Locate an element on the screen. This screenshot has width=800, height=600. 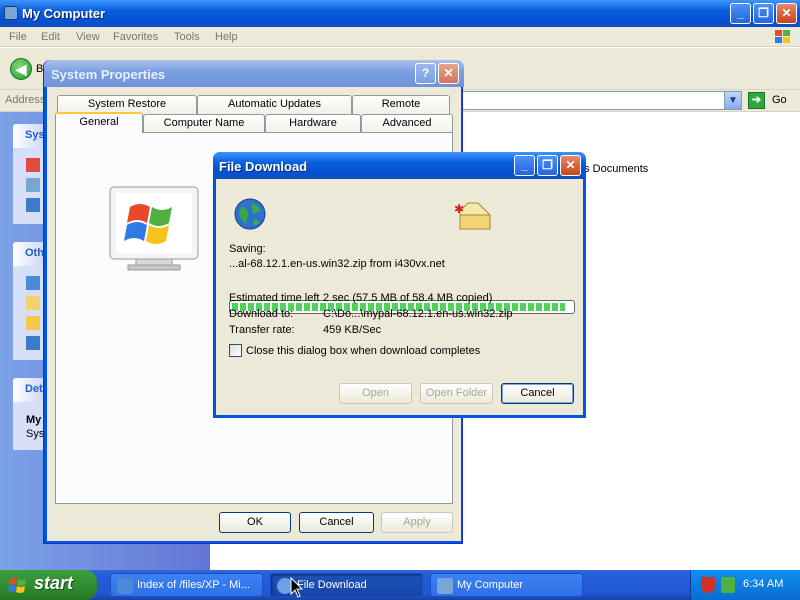
transfer-rate-label: Transfer rate: is located at coordinates (262, 330).